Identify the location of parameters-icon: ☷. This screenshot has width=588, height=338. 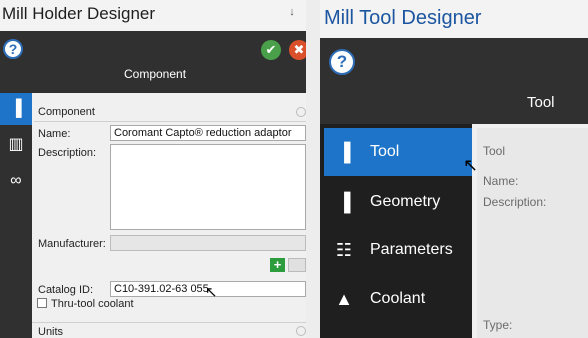
(344, 250).